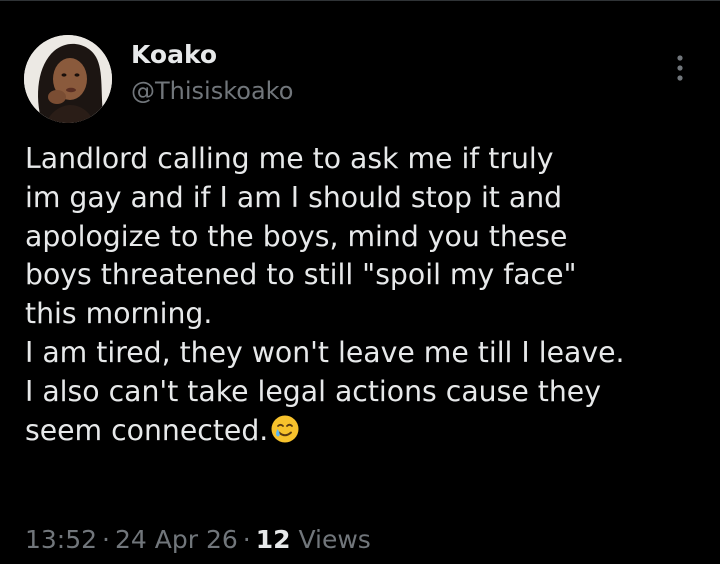 The image size is (720, 564). What do you see at coordinates (174, 55) in the screenshot?
I see `display-name: Koako` at bounding box center [174, 55].